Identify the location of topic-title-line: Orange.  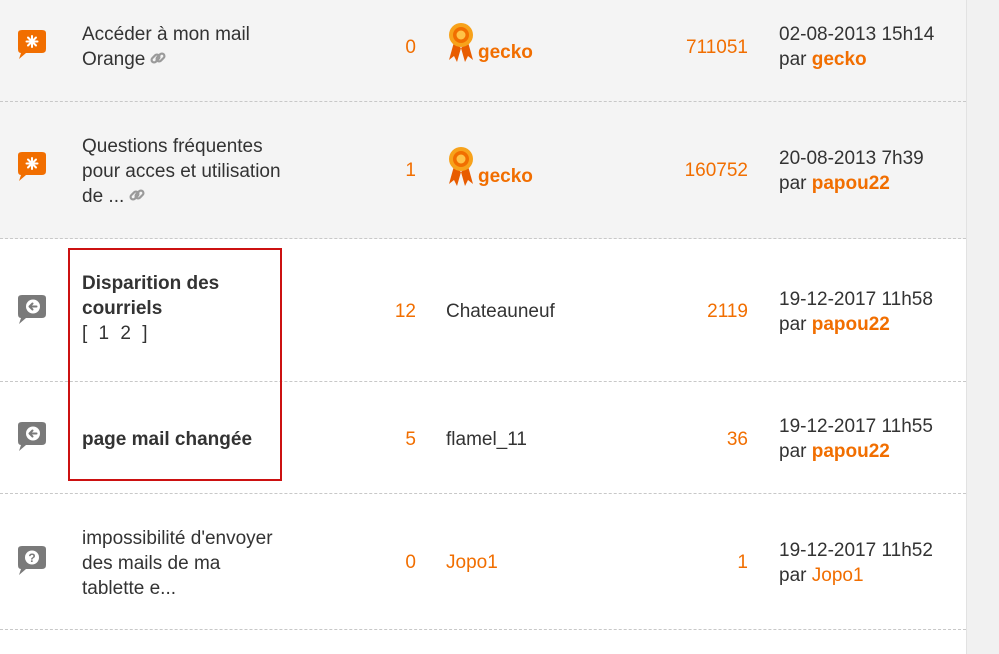
(114, 59).